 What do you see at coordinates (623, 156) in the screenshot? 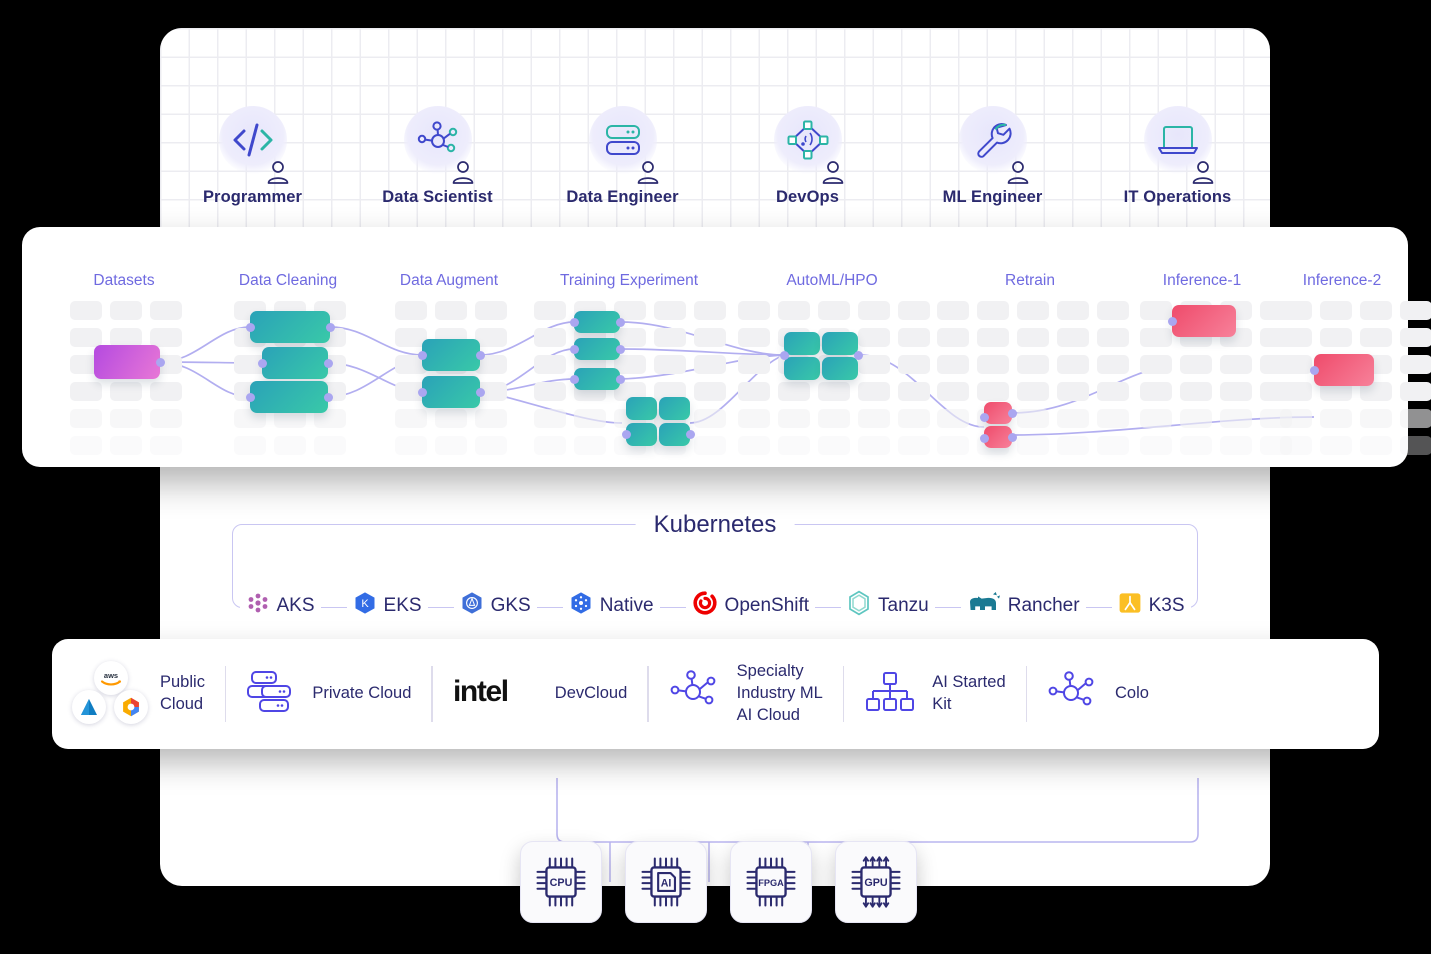
I see `persona-data-engineer: Data Engineer` at bounding box center [623, 156].